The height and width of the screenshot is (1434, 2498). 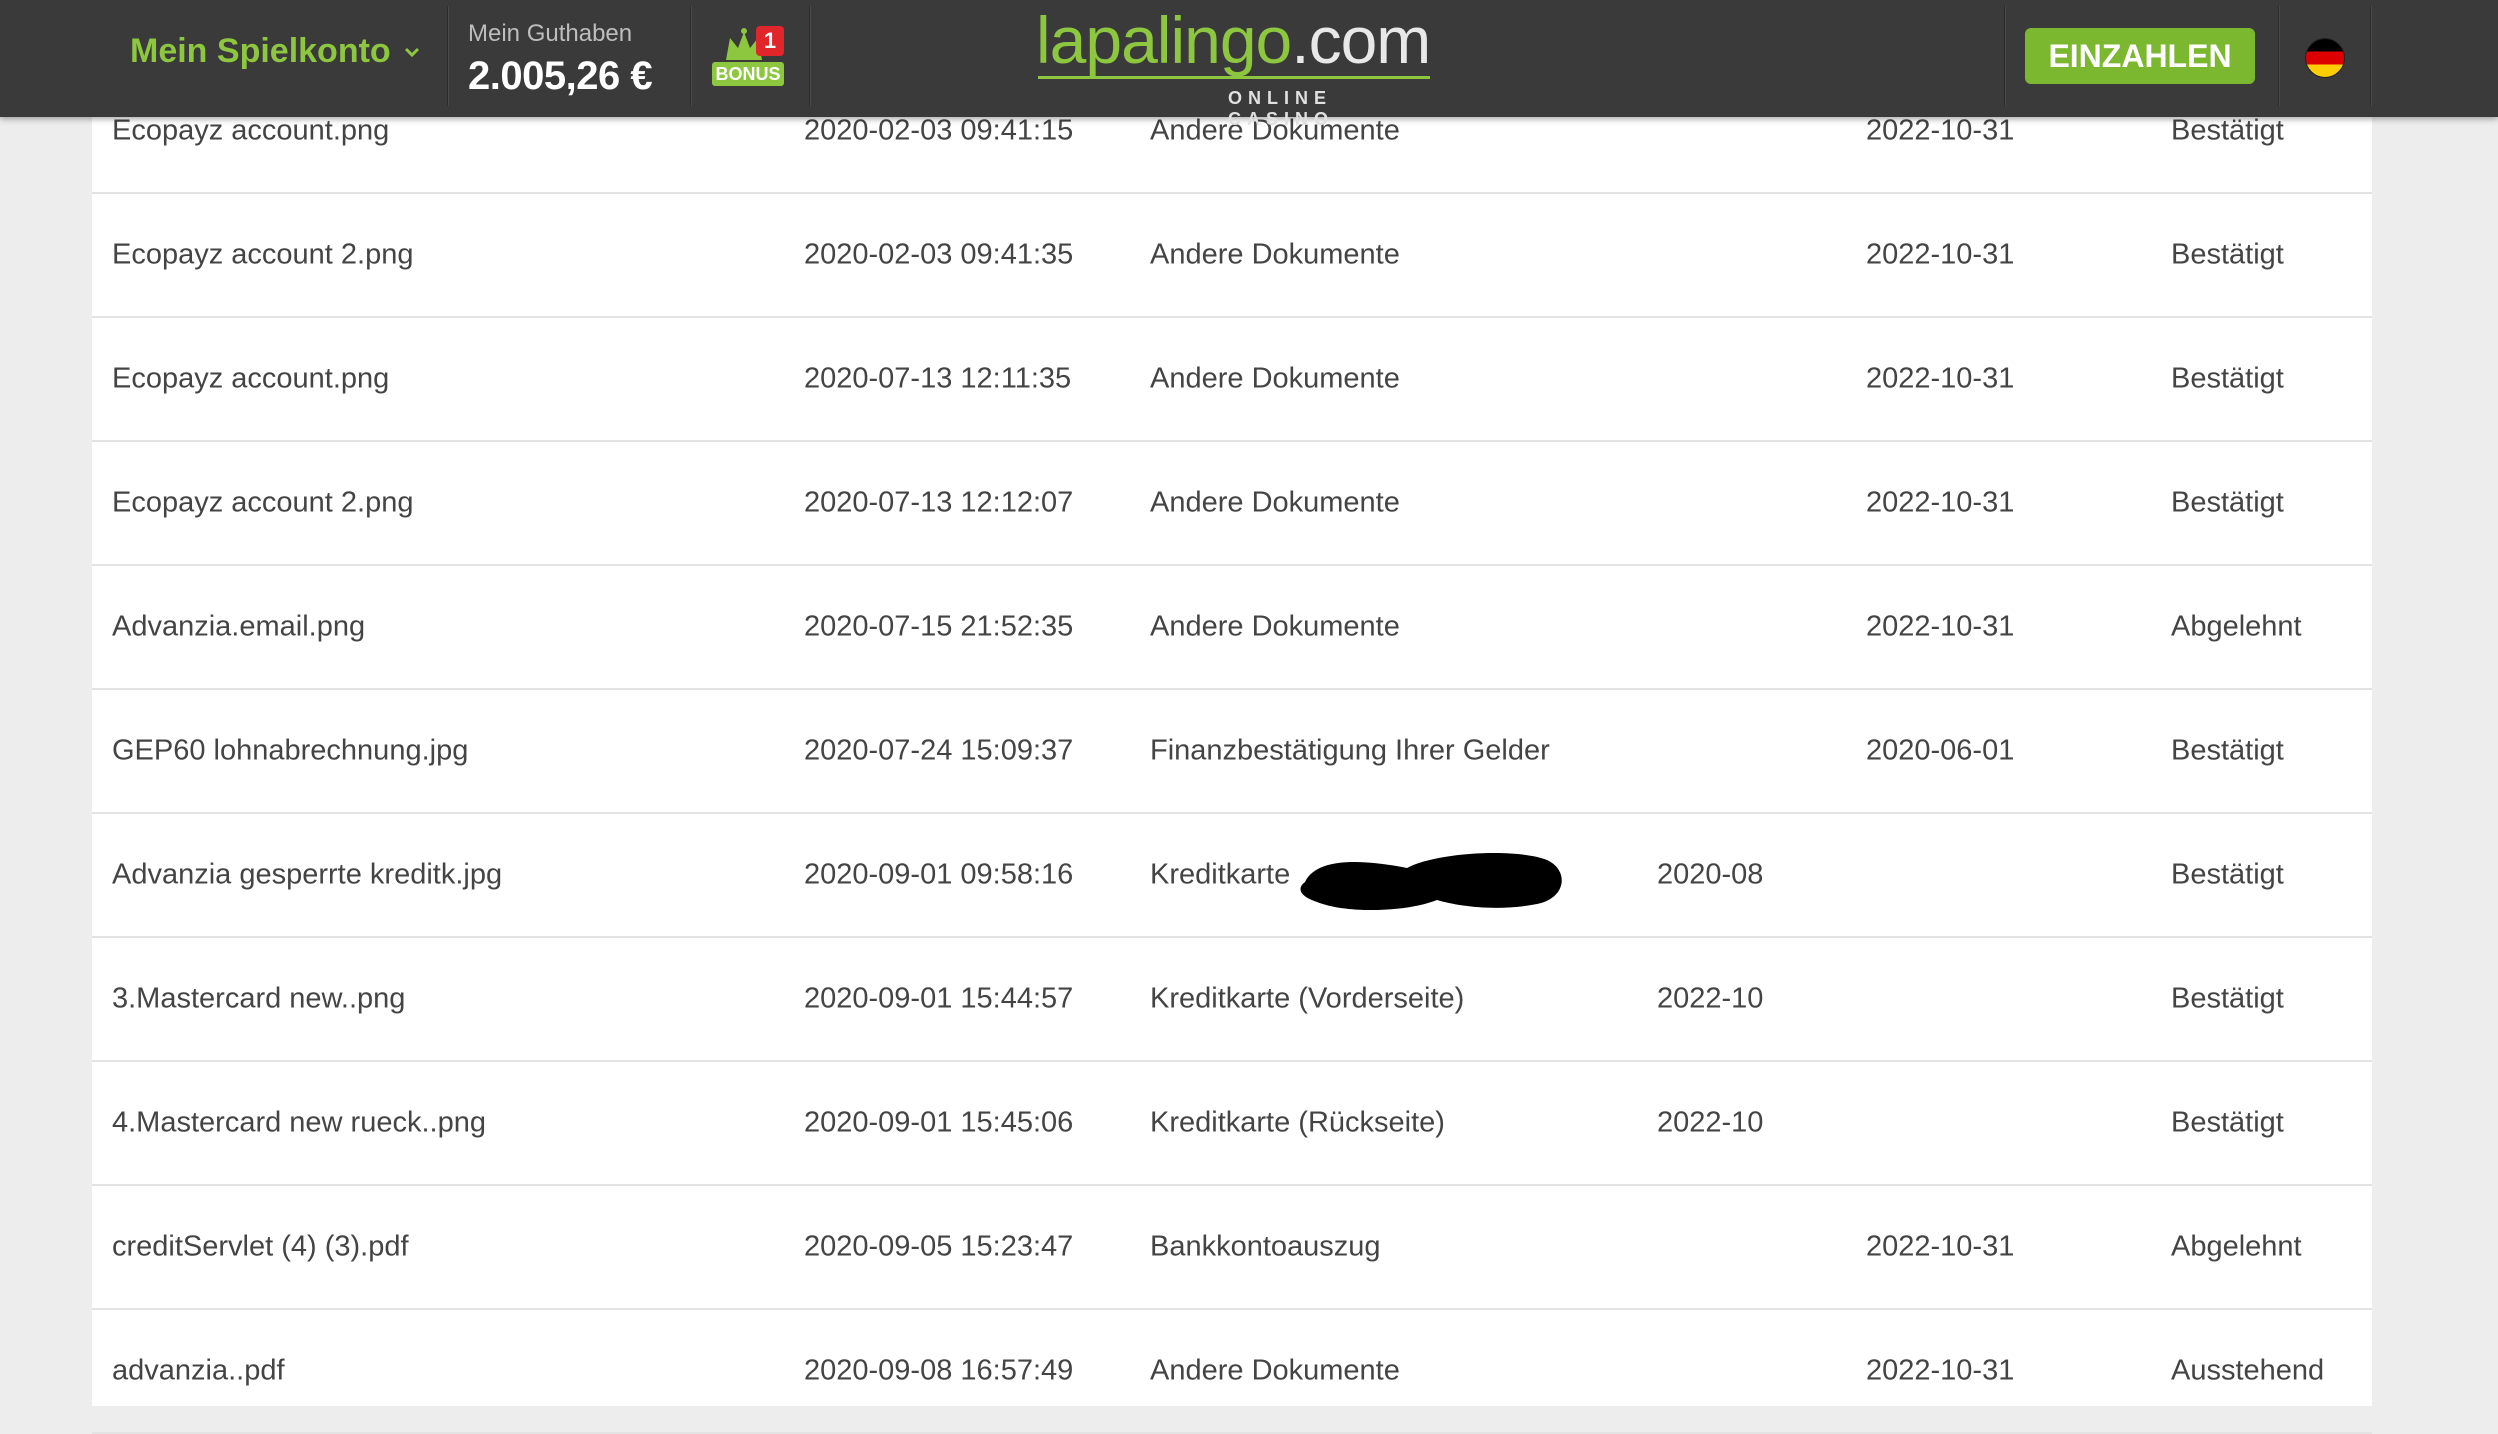 I want to click on account-menu: Mein Spielkonto, so click(x=275, y=51).